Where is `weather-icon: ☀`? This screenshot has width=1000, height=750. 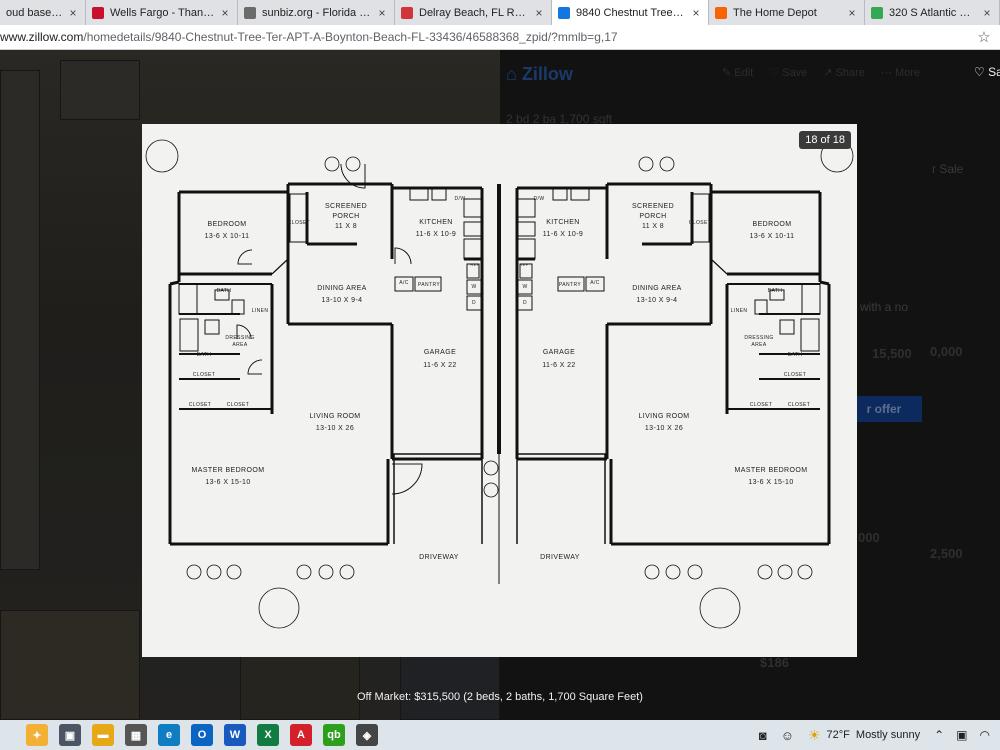 weather-icon: ☀ is located at coordinates (814, 735).